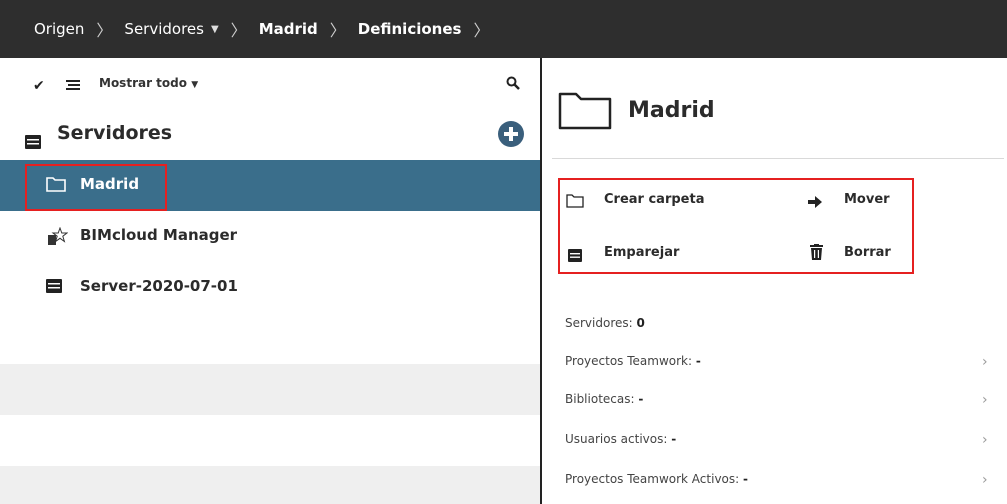  What do you see at coordinates (616, 439) in the screenshot?
I see `stat-label: Usuarios activos:` at bounding box center [616, 439].